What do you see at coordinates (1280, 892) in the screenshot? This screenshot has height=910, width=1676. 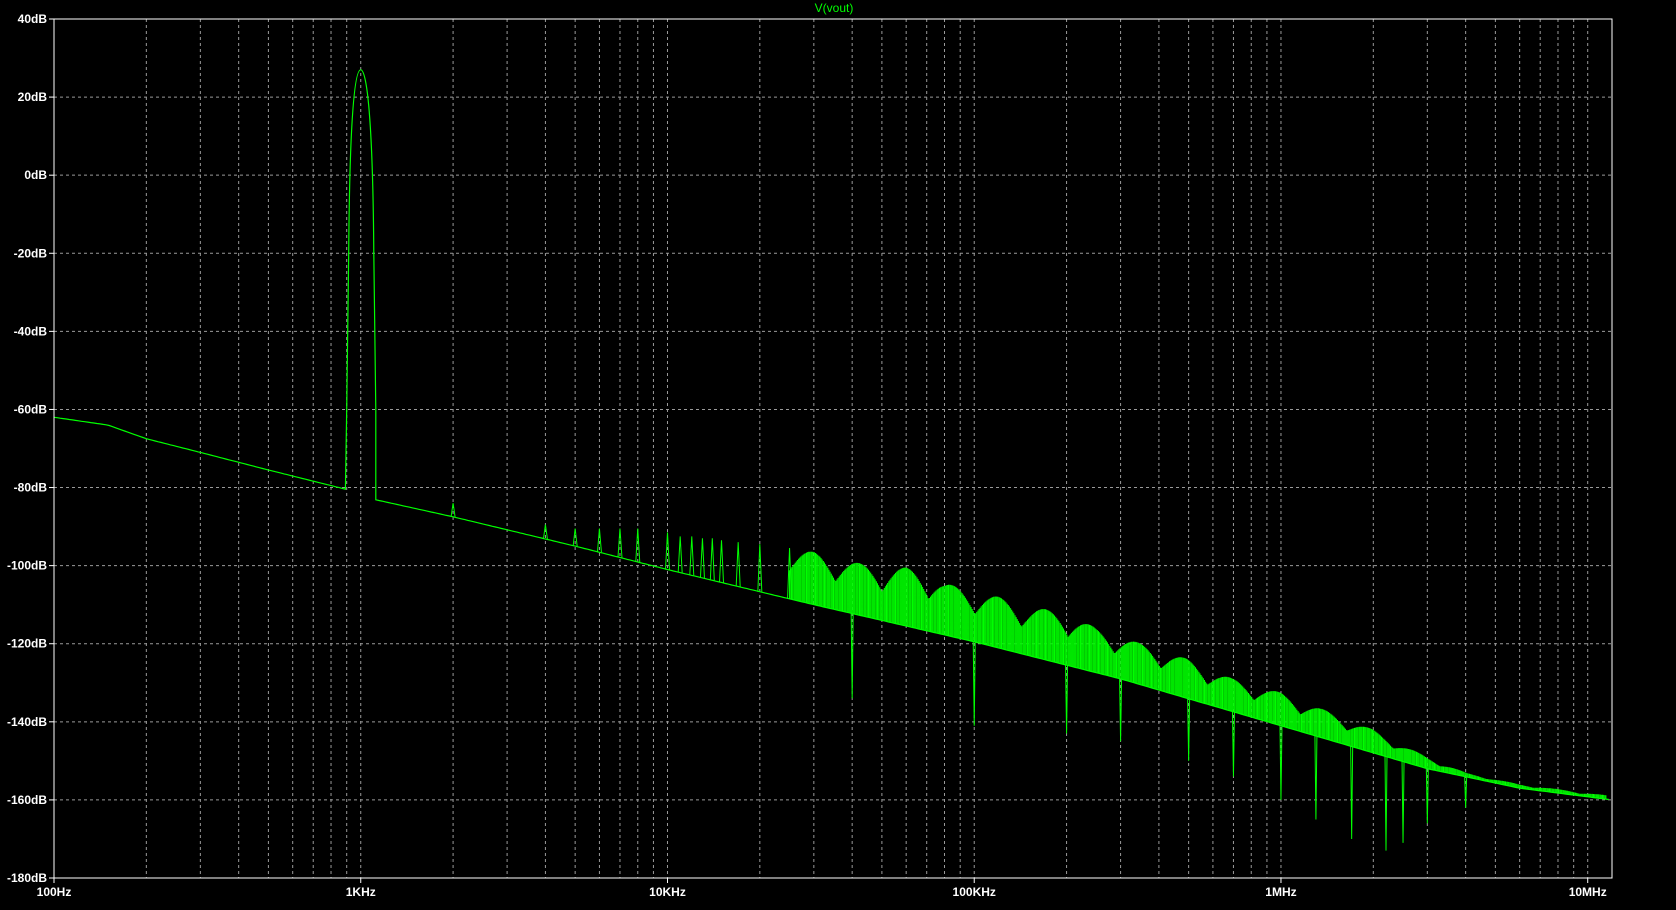 I see `x-tick-label: 1MHz` at bounding box center [1280, 892].